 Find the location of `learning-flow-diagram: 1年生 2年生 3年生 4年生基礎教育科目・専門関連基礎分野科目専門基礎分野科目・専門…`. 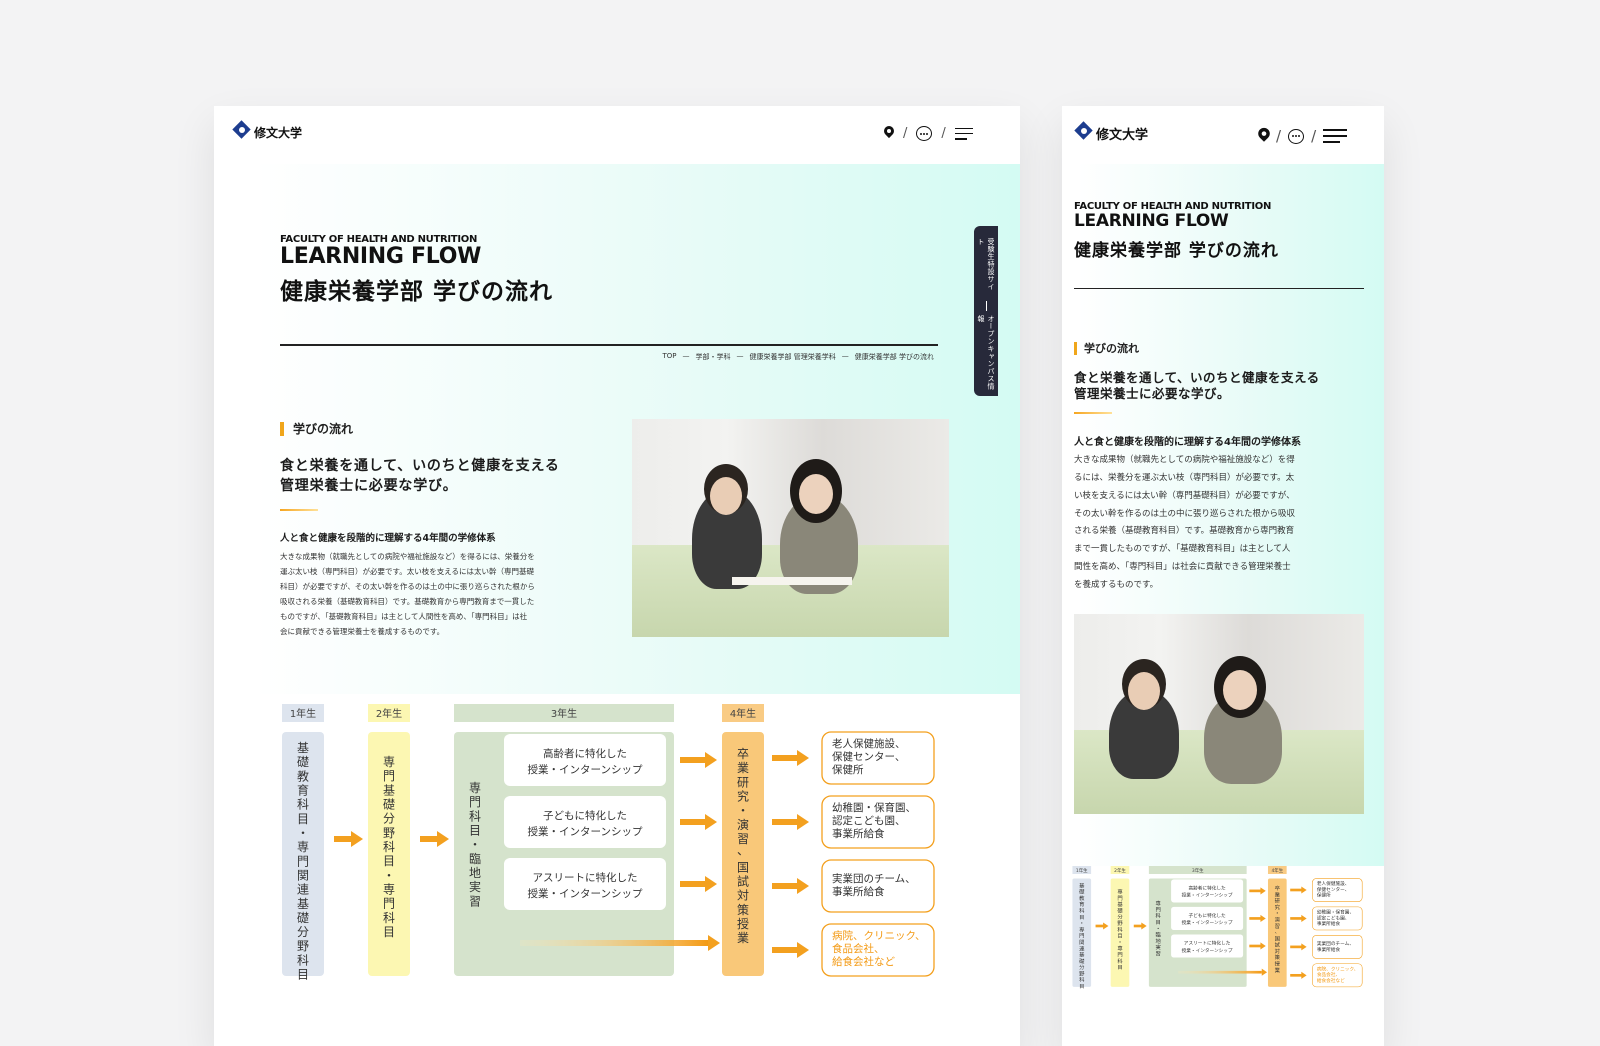

learning-flow-diagram: 1年生 2年生 3年生 4年生基礎教育科目・専門関連基礎分野科目専門基礎分野科目・専門… is located at coordinates (608, 843).